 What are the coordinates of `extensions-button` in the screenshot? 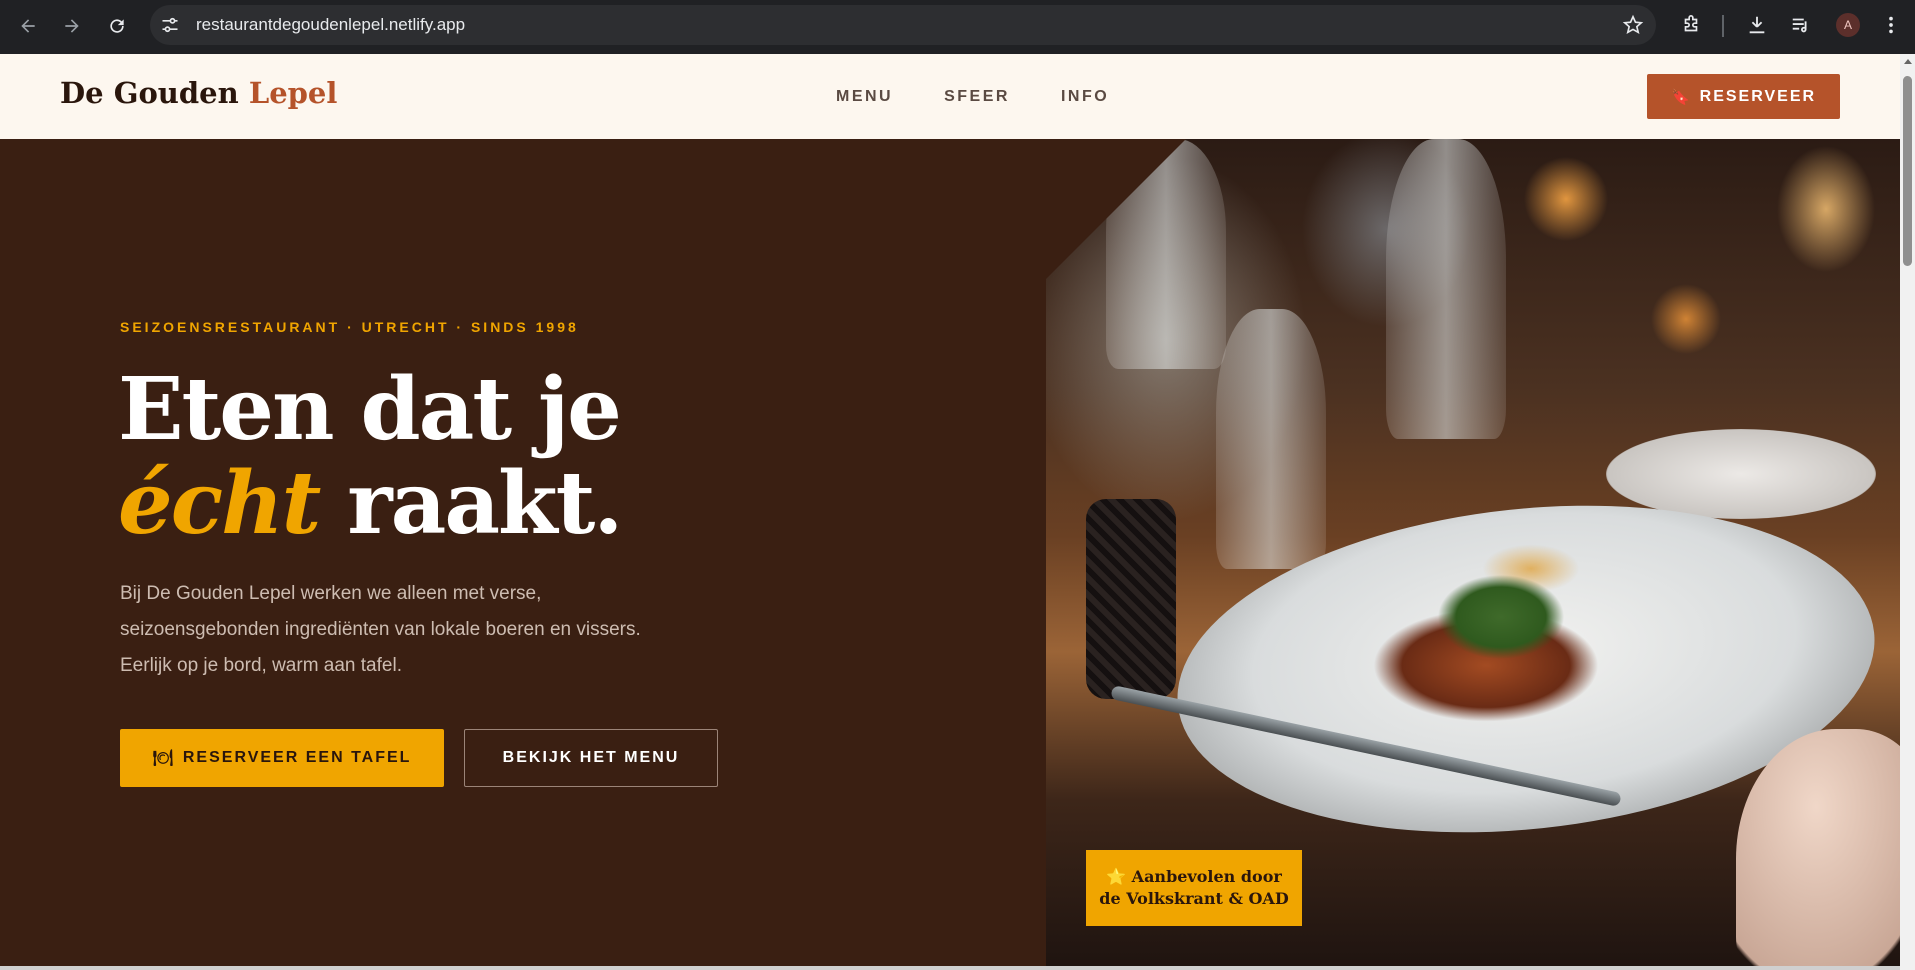 It's located at (1691, 25).